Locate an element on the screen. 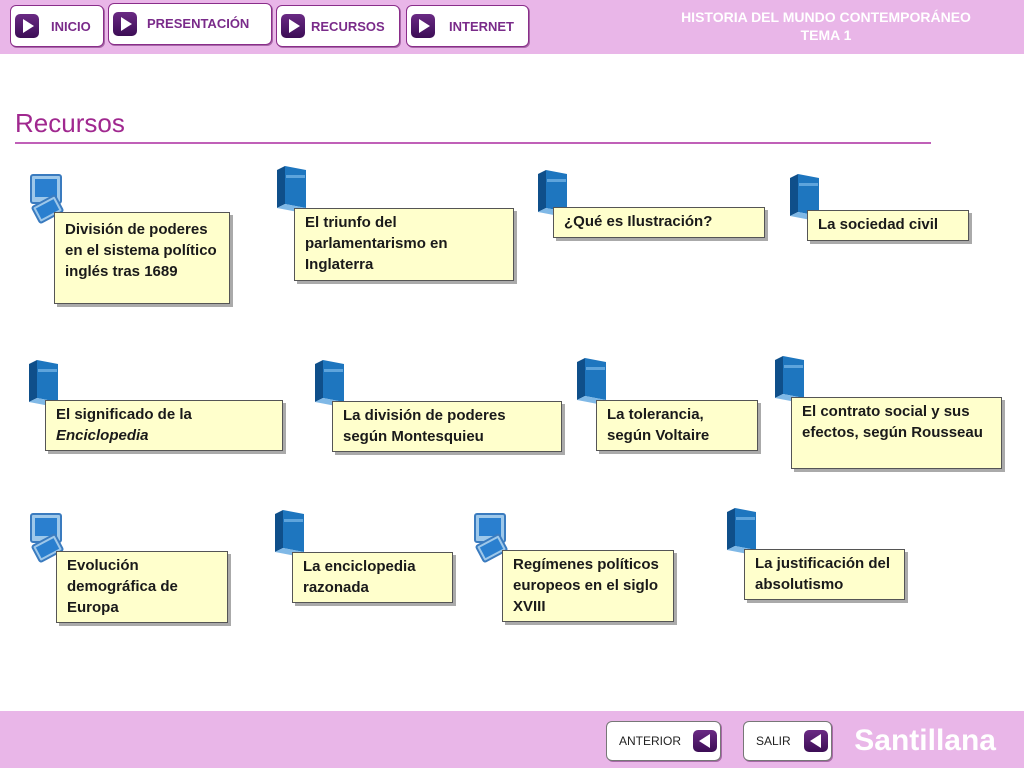  nav-internet-label: INTERNET is located at coordinates (481, 26).